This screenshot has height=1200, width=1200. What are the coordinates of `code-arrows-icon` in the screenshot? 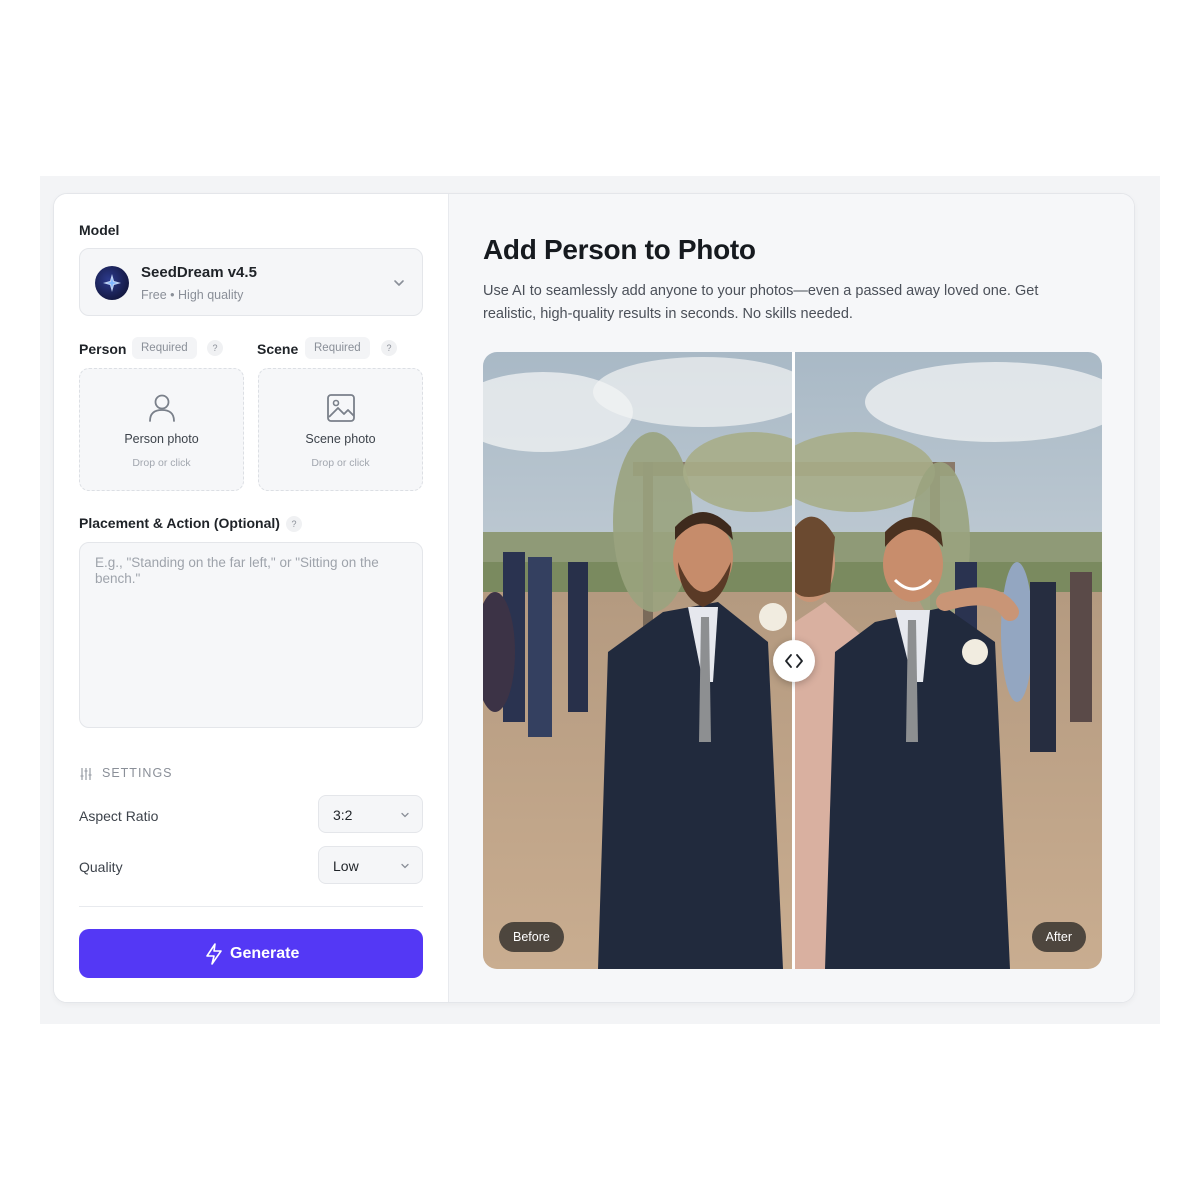 It's located at (794, 661).